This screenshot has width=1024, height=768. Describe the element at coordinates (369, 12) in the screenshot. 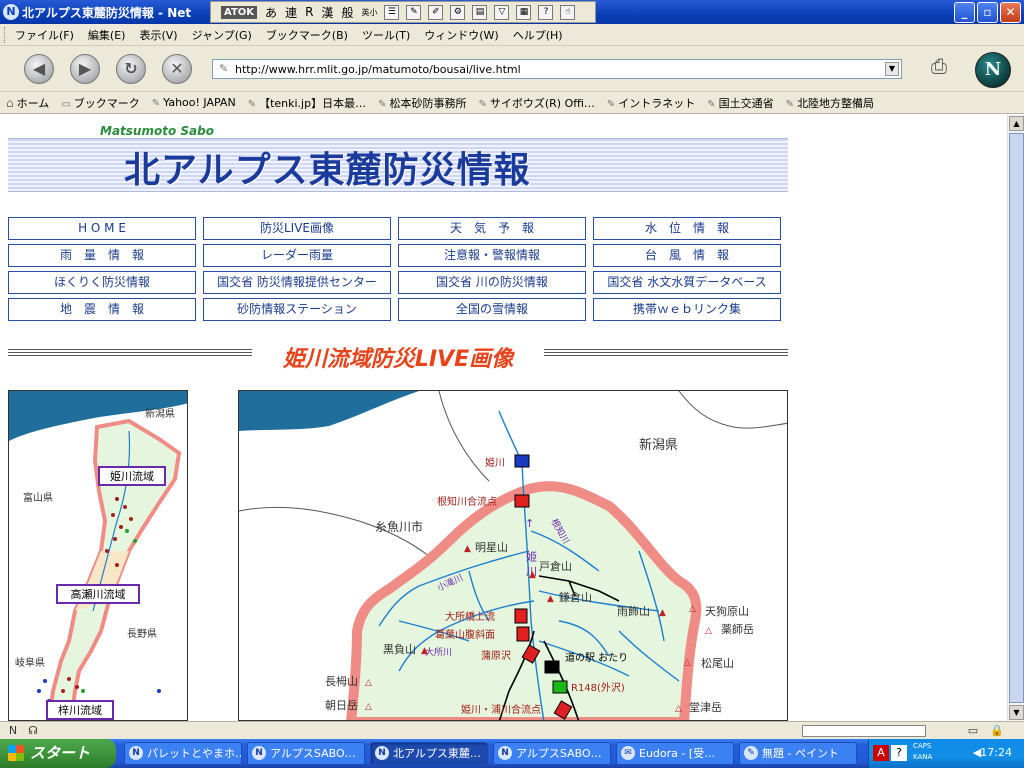

I see `ime-mode-small: 英小` at that location.